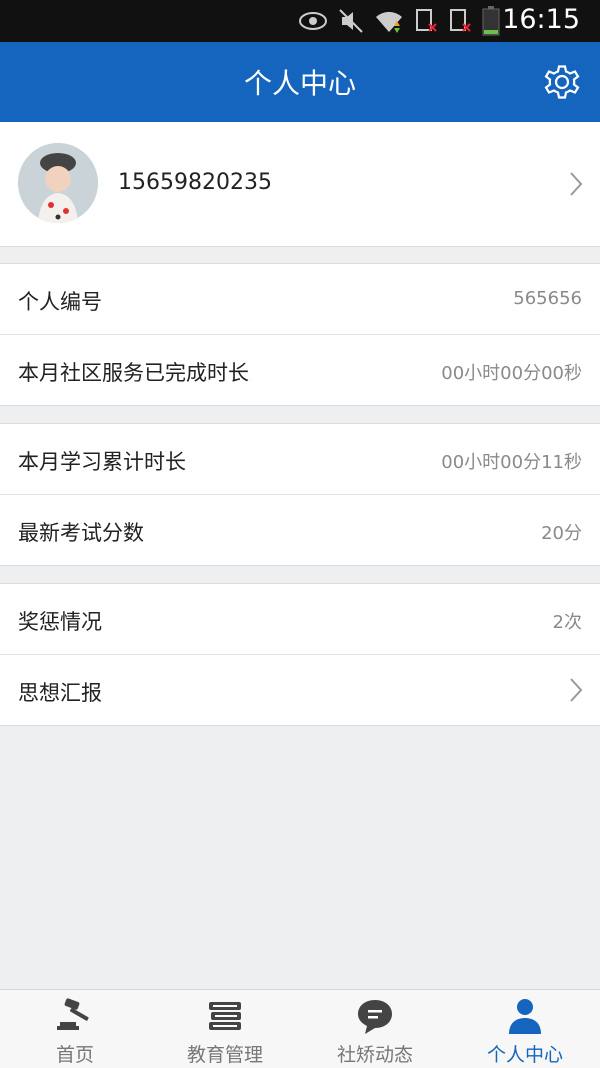 This screenshot has height=1068, width=600. Describe the element at coordinates (60, 622) in the screenshot. I see `row-label: 奖惩情况` at that location.